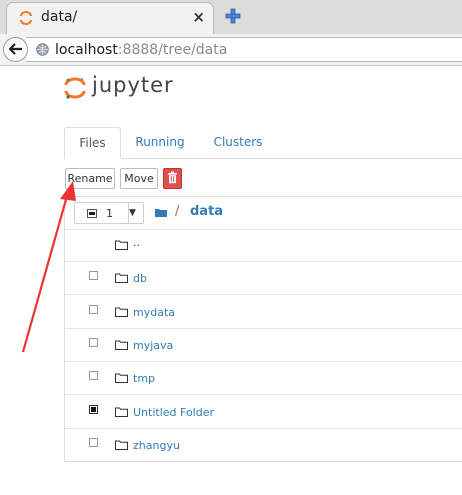 Image resolution: width=462 pixels, height=495 pixels. What do you see at coordinates (136, 242) in the screenshot?
I see `parent-directory-link: ..` at bounding box center [136, 242].